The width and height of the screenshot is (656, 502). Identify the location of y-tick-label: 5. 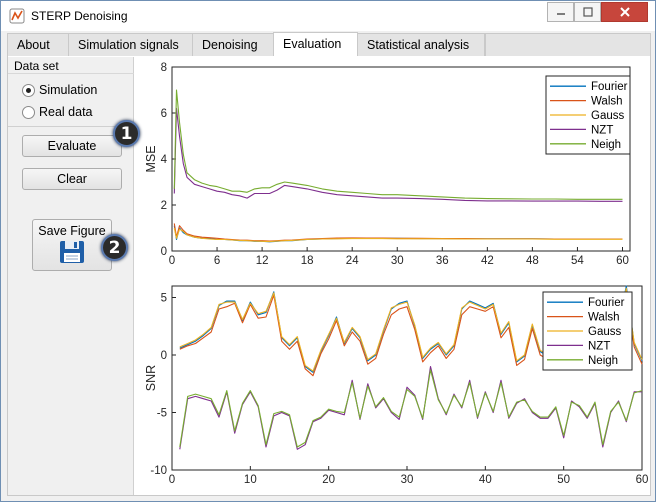
(164, 299).